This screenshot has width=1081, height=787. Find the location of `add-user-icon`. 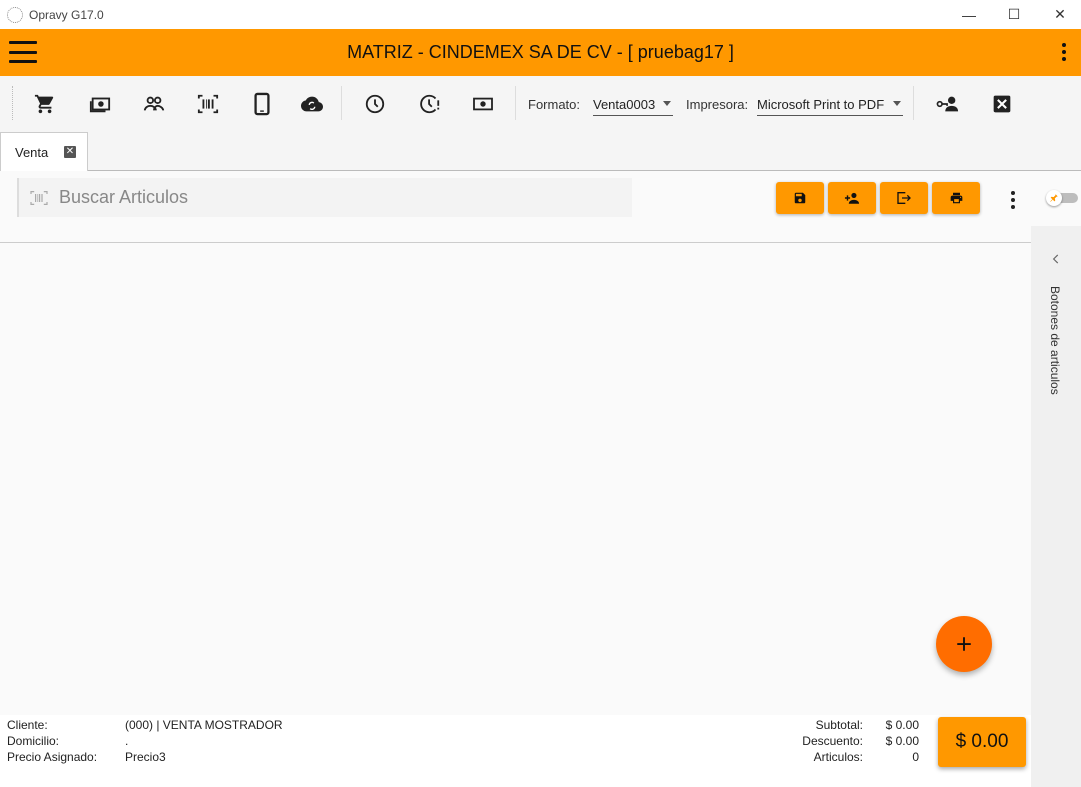

add-user-icon is located at coordinates (852, 198).